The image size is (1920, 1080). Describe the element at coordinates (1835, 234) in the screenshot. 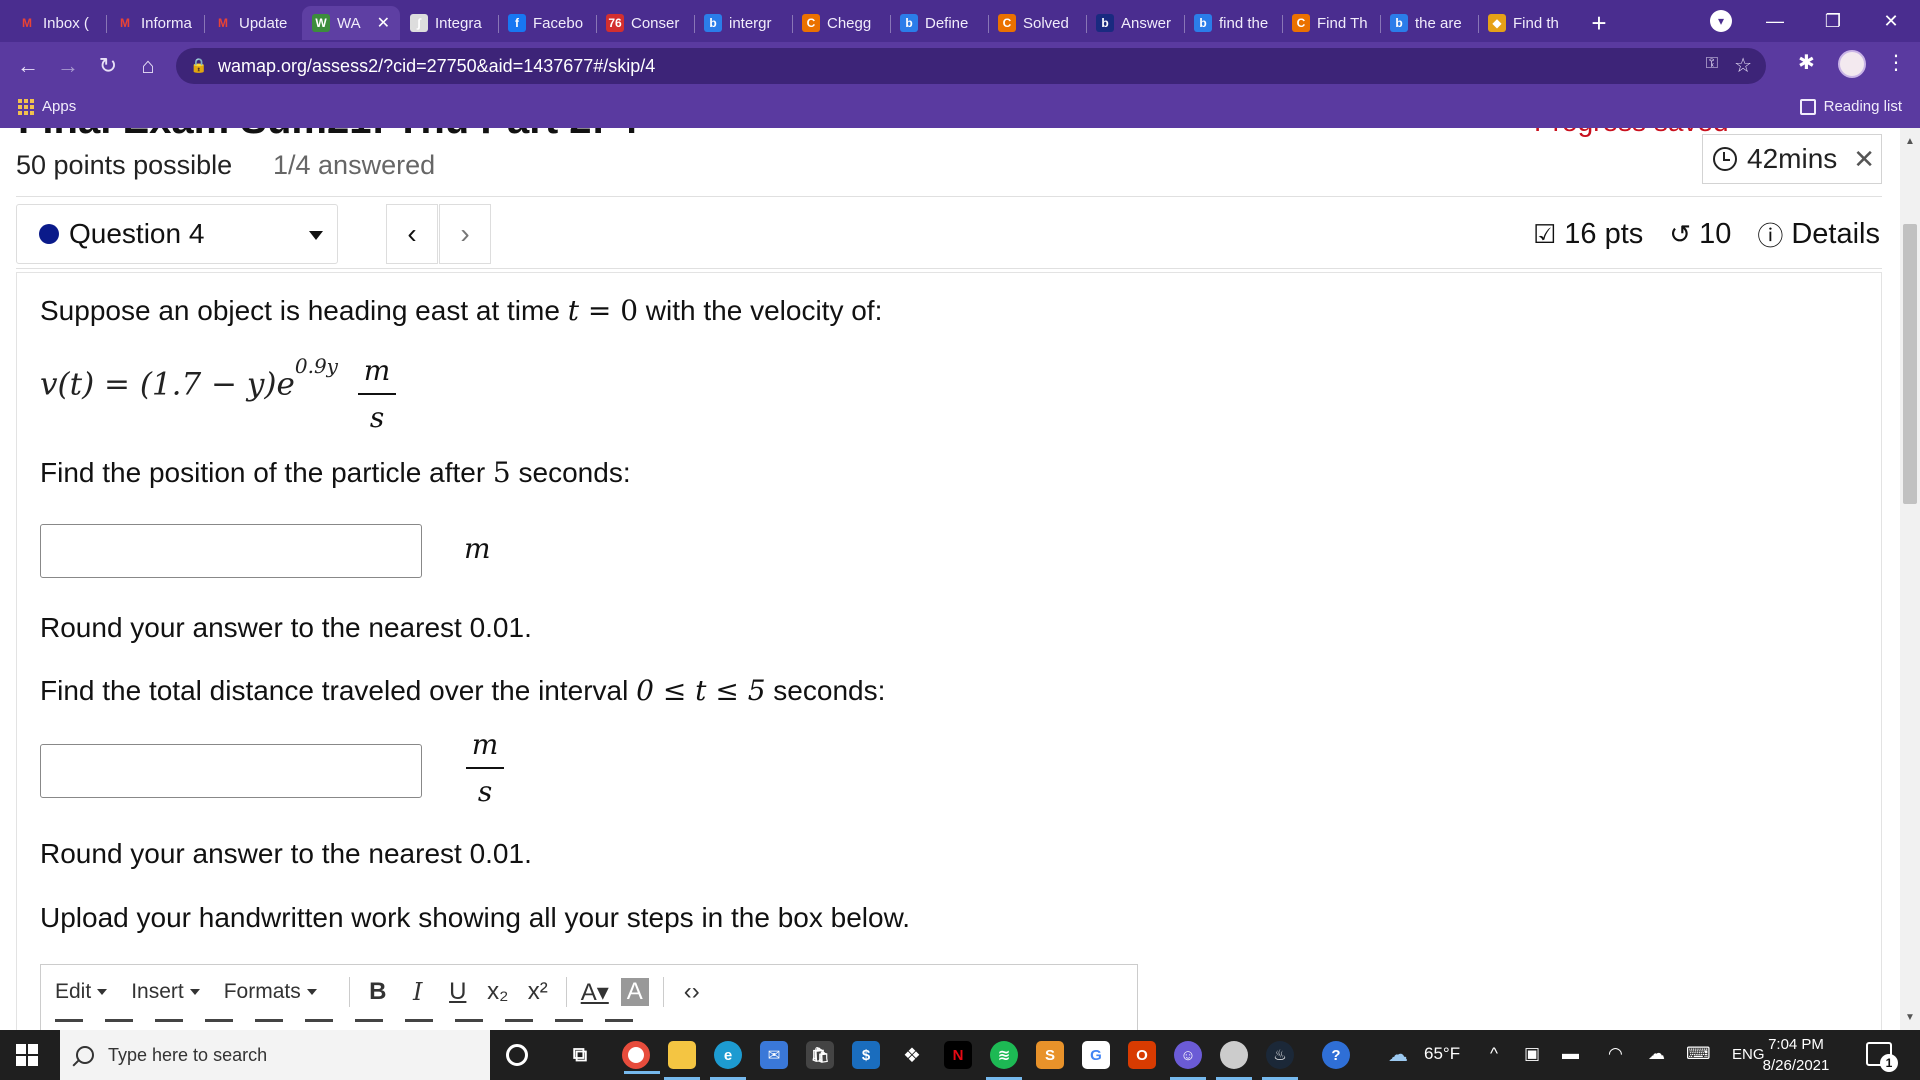

I see `details-link: Details` at that location.